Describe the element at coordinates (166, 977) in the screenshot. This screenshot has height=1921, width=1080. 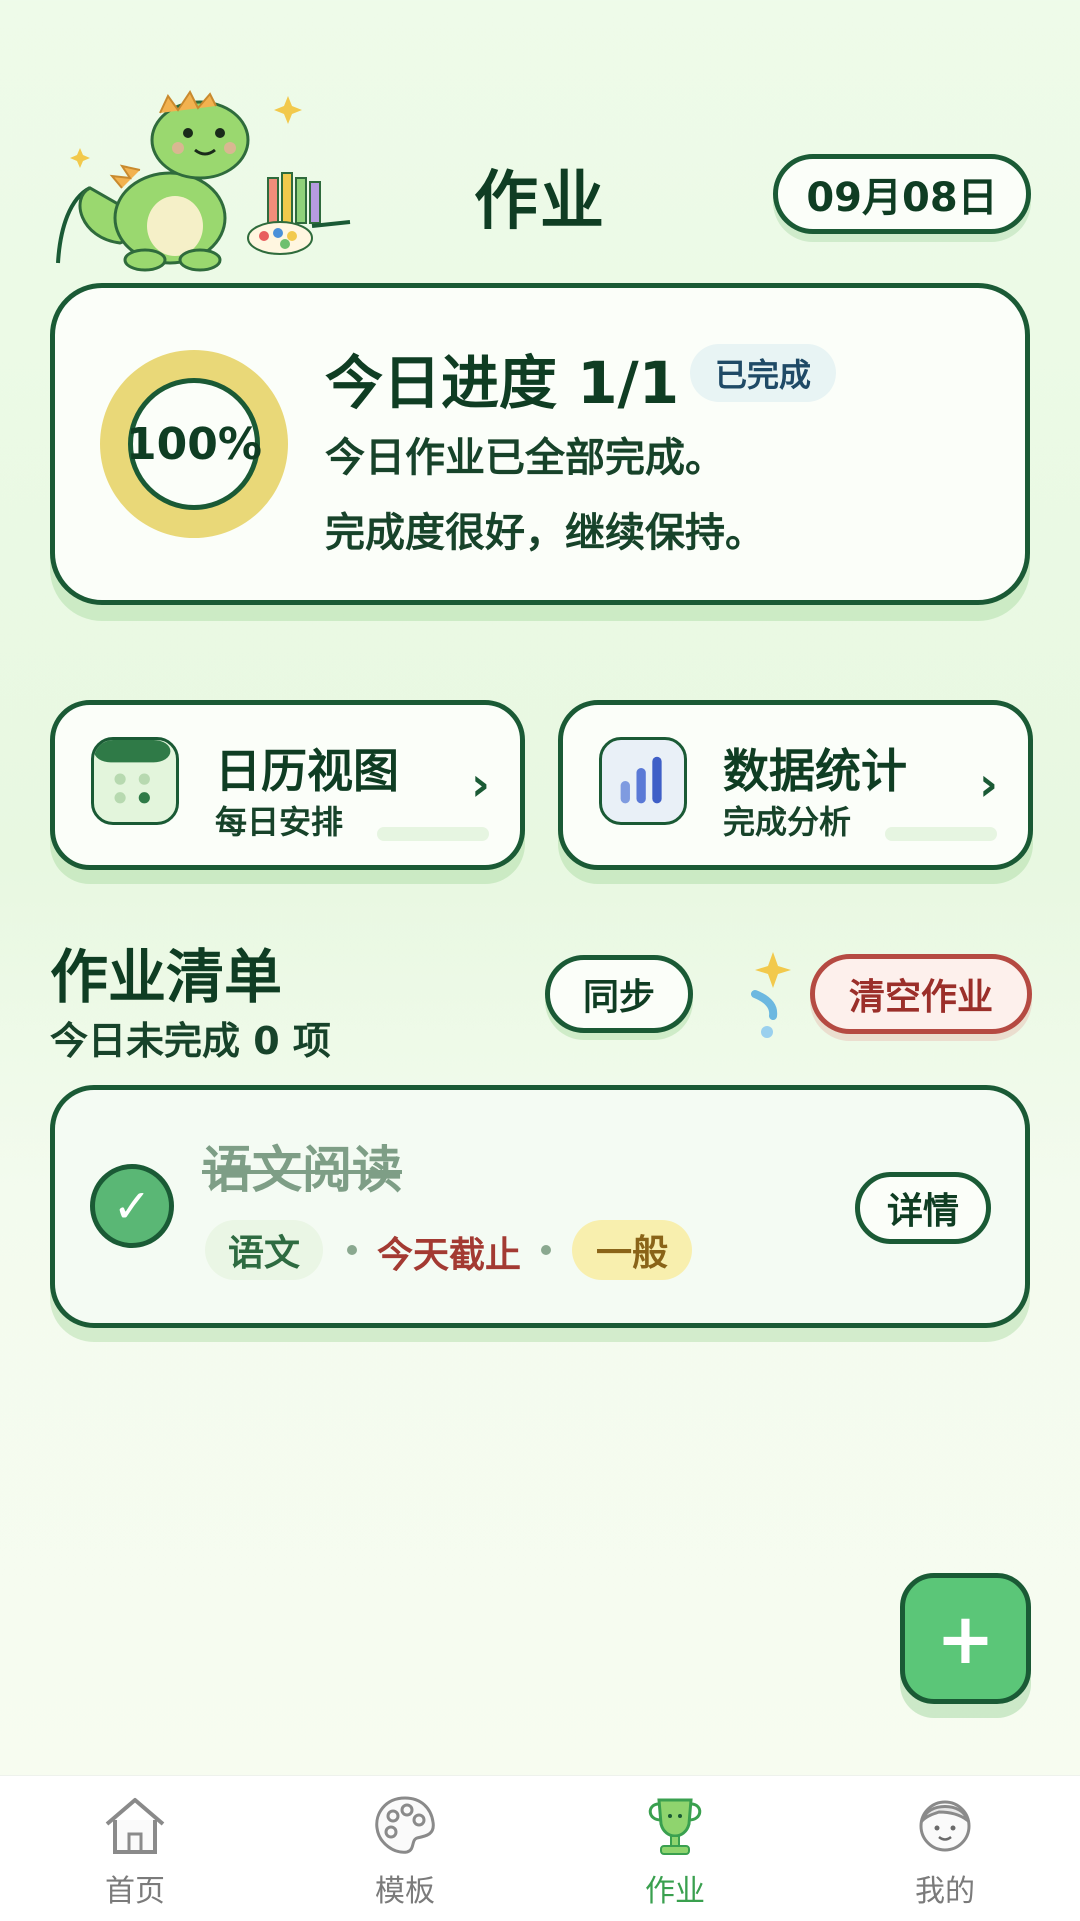
I see `homework-list-title: 作业清单` at that location.